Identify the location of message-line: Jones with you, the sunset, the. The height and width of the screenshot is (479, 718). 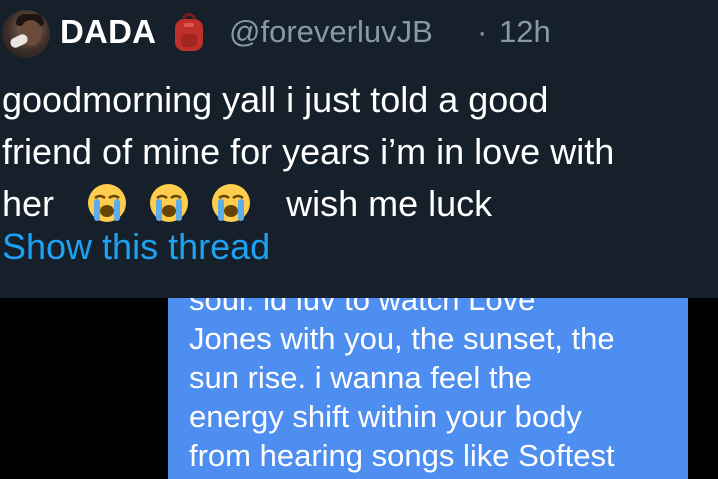
(402, 338).